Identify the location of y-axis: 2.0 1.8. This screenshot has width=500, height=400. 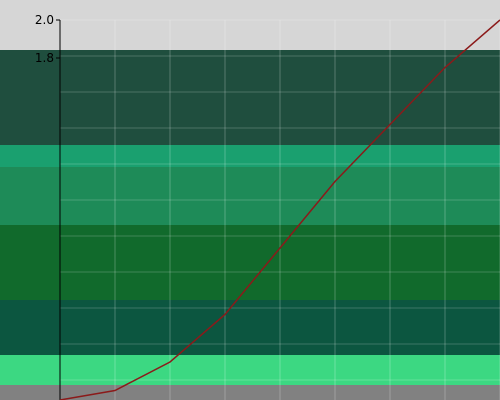
(48, 206).